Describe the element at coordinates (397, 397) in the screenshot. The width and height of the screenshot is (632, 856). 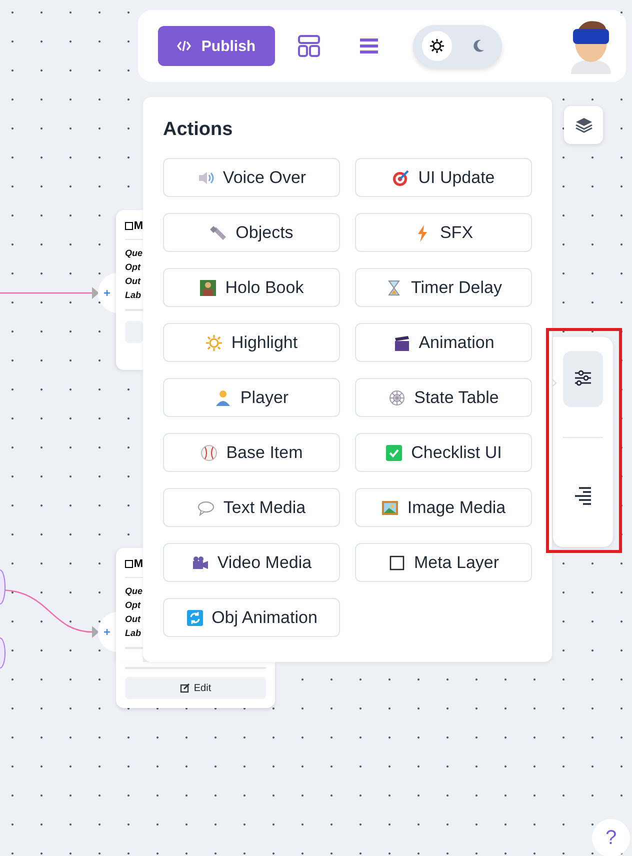
I see `web-icon` at that location.